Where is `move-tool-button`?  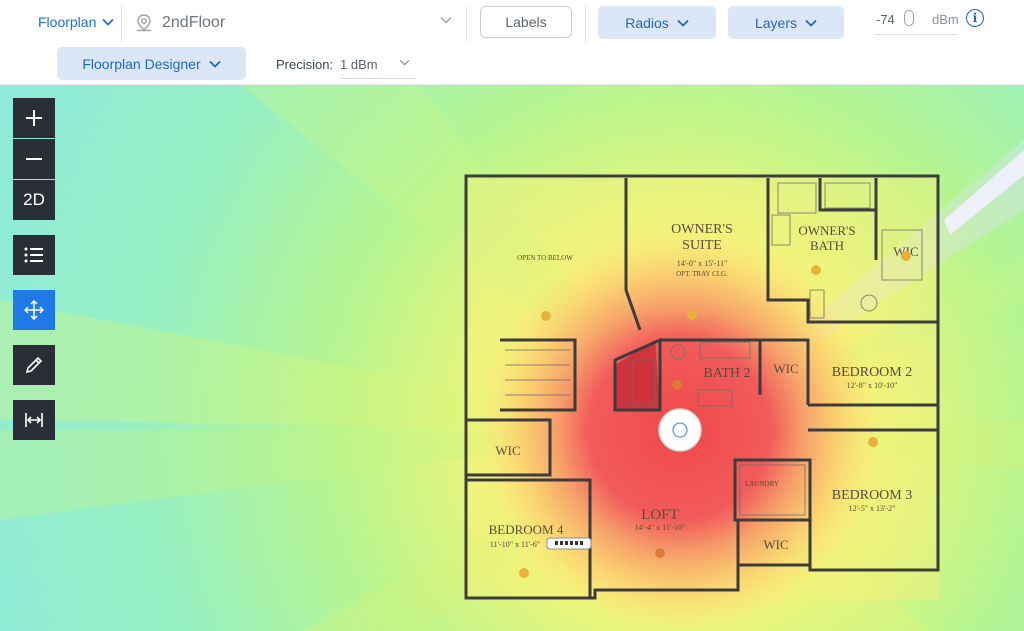
move-tool-button is located at coordinates (34, 310).